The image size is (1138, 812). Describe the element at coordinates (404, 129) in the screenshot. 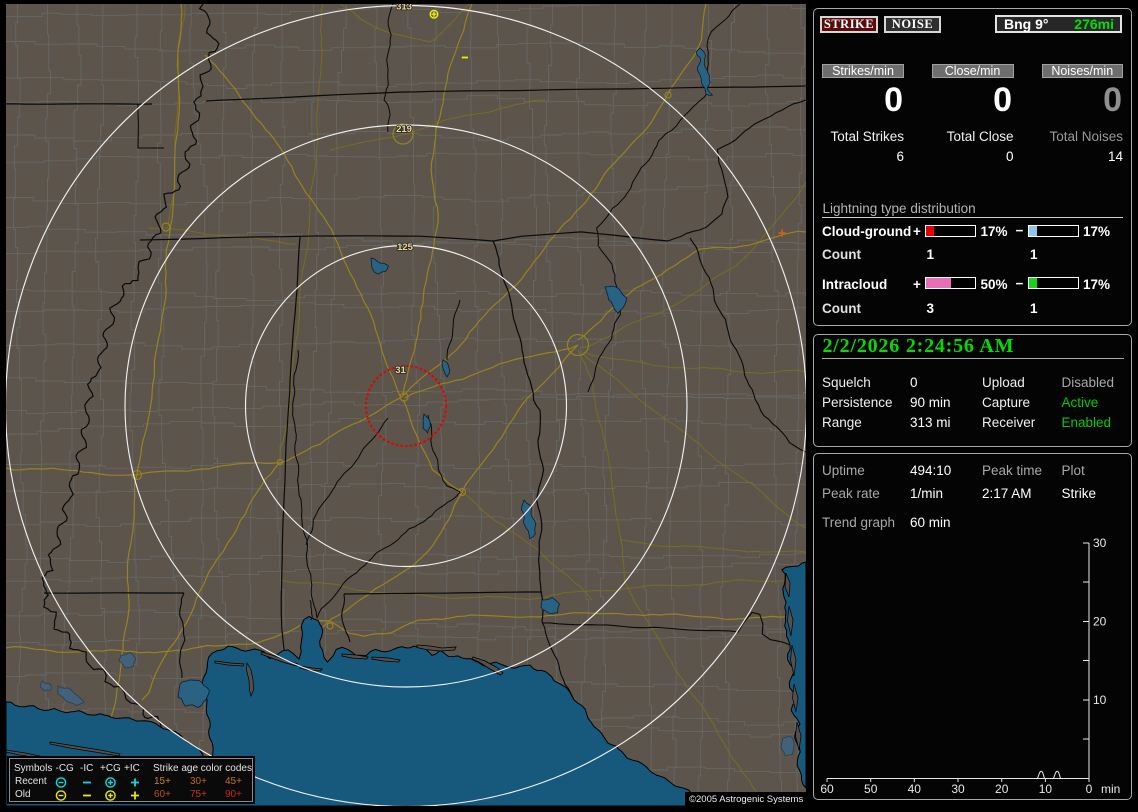

I see `svg-text: 219` at that location.